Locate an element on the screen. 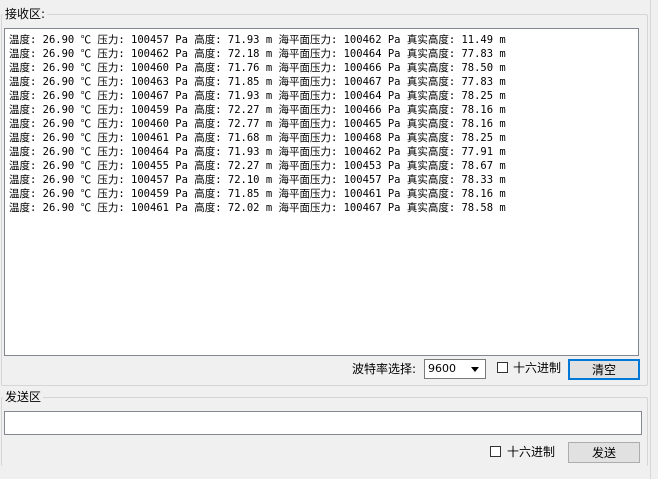 Image resolution: width=658 pixels, height=479 pixels. send-hex-label: 十六进制 is located at coordinates (531, 452).